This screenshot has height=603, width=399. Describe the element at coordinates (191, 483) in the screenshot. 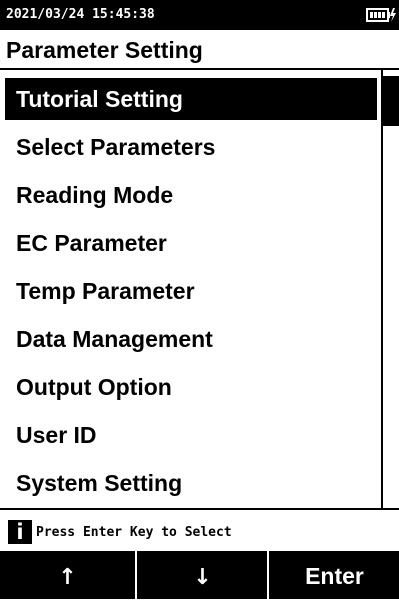

I see `menu-item-system-setting: System Setting` at that location.